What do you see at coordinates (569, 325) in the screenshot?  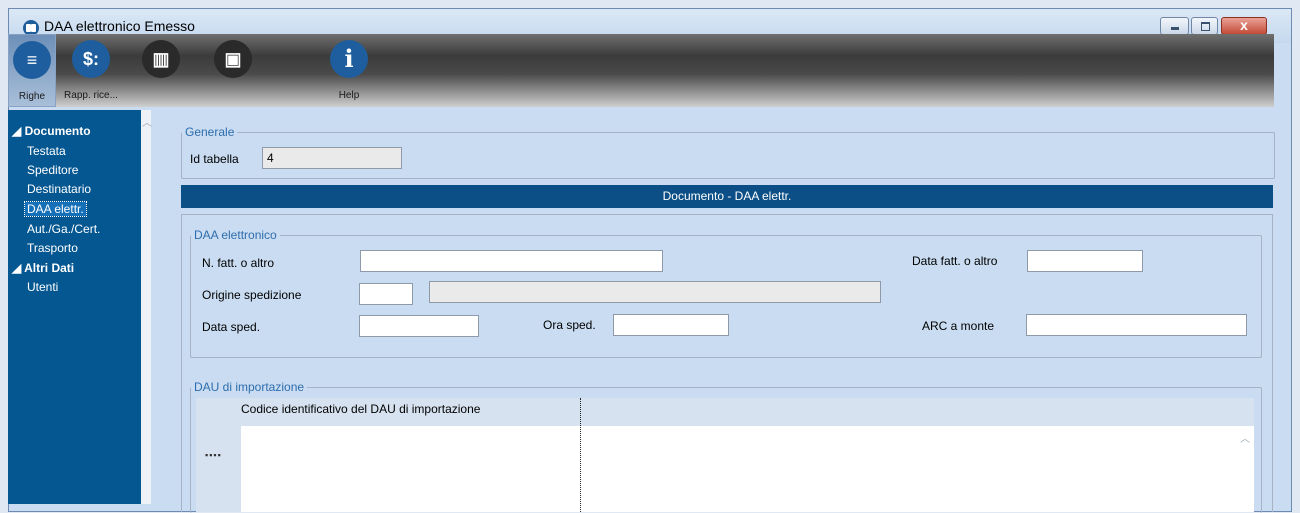 I see `ora-sped-label: Ora sped.` at bounding box center [569, 325].